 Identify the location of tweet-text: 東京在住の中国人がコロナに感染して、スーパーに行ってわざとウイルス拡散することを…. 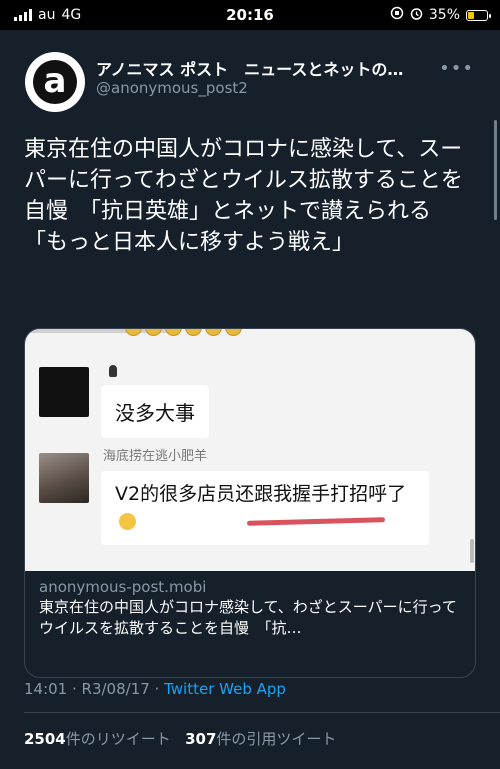
(243, 196).